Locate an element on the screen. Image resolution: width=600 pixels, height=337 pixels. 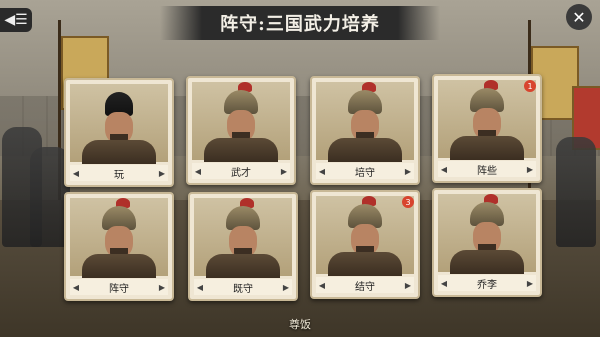
general-name: 武才 is located at coordinates (241, 173).